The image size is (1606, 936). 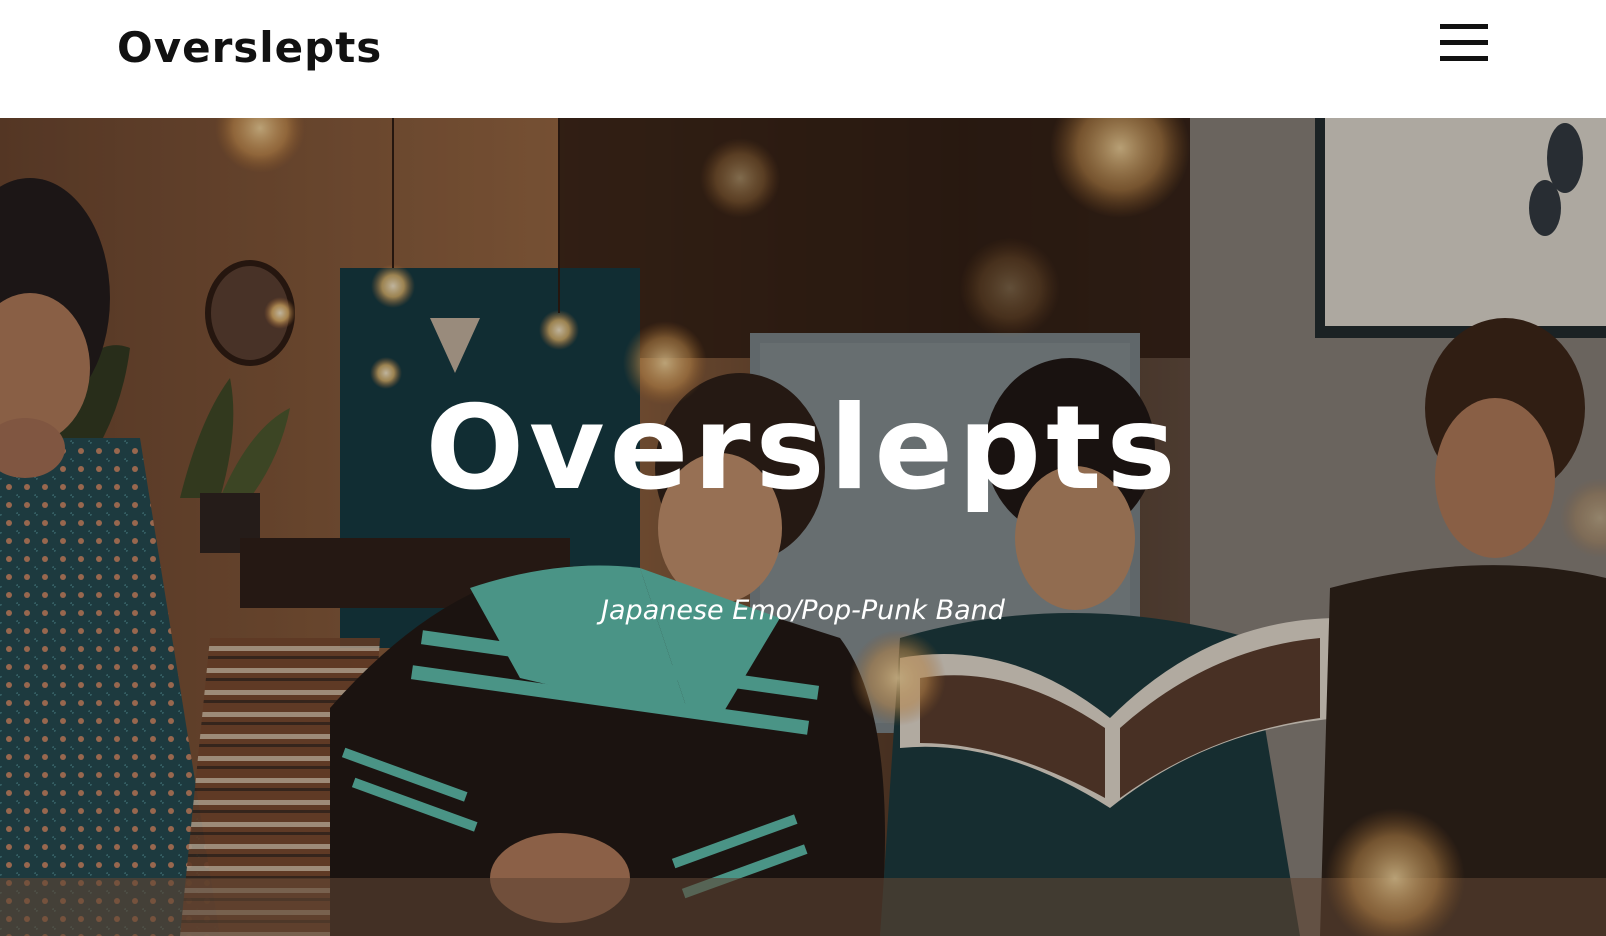 What do you see at coordinates (803, 59) in the screenshot?
I see `site-header: Overslepts` at bounding box center [803, 59].